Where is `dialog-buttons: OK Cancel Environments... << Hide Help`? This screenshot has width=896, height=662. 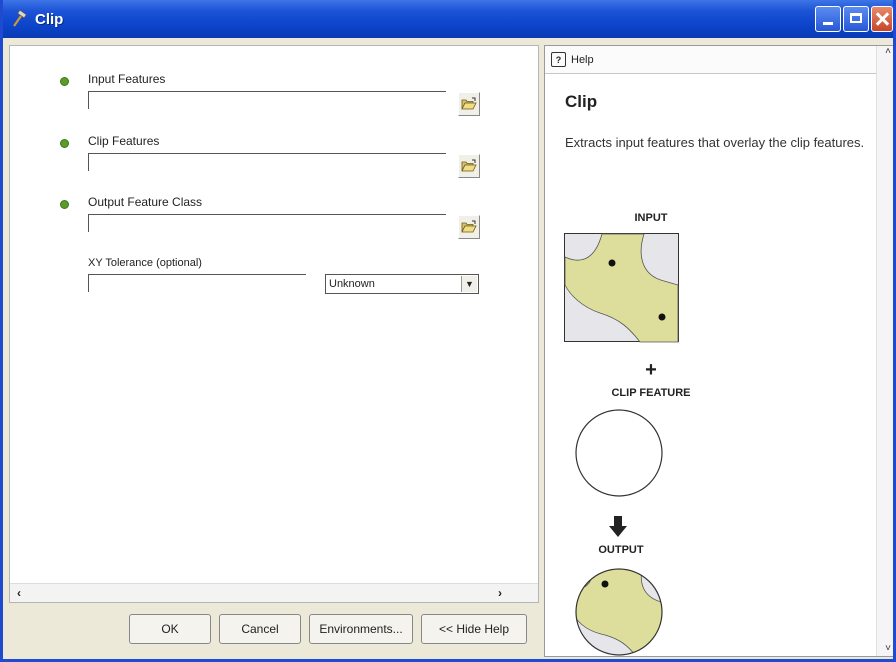 dialog-buttons: OK Cancel Environments... << Hide Help is located at coordinates (273, 631).